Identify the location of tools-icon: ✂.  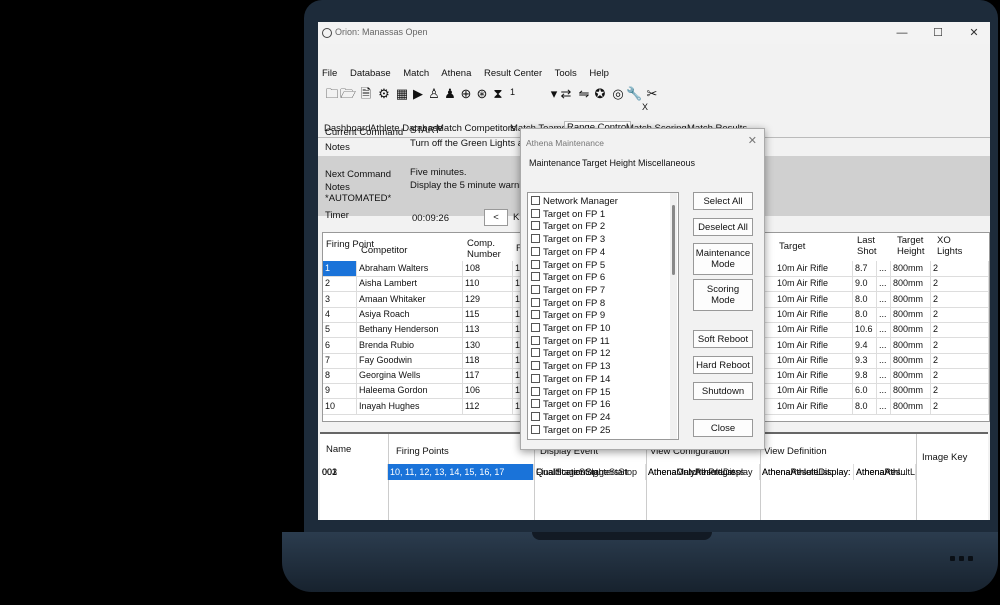
(652, 94).